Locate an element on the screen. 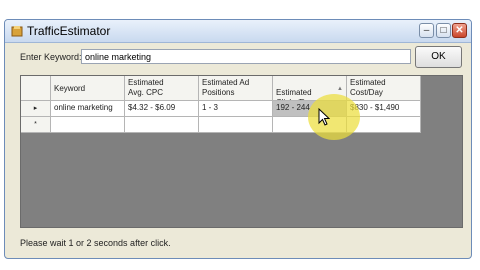 The width and height of the screenshot is (480, 270). cursor-highlight is located at coordinates (334, 117).